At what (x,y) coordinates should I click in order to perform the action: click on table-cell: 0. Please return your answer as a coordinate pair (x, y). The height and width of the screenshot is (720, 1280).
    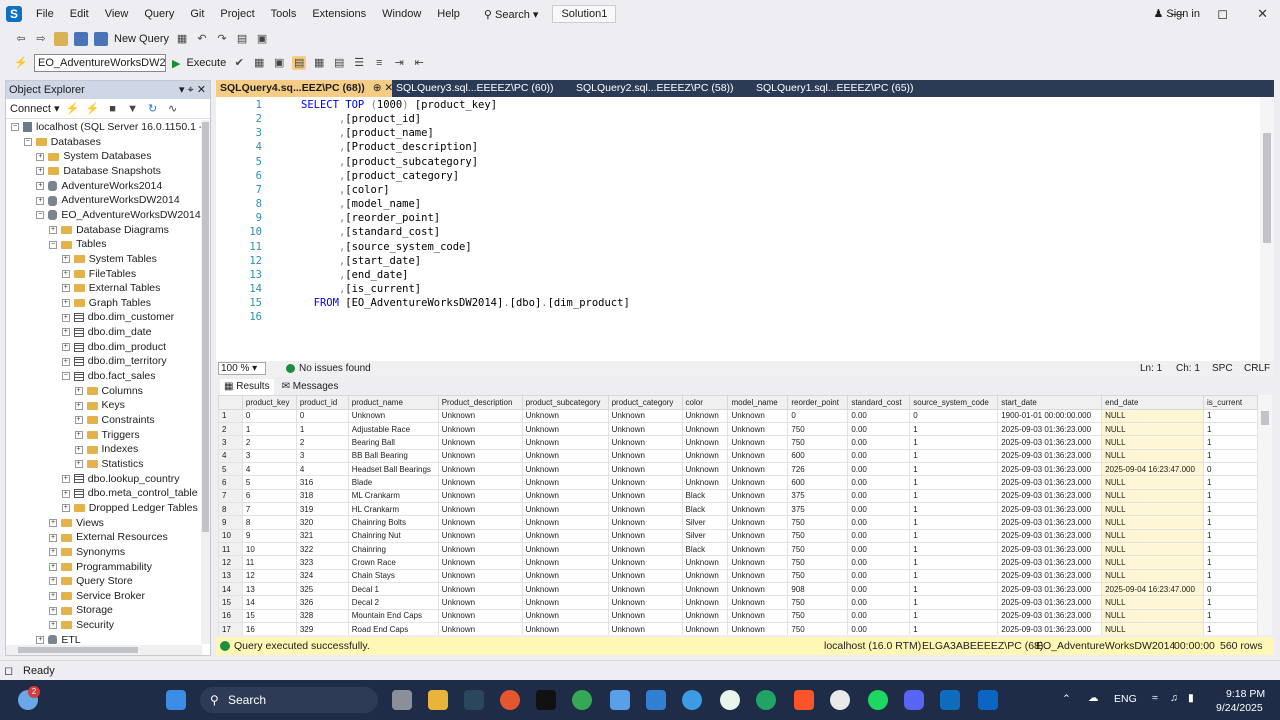
    Looking at the image, I should click on (1230, 469).